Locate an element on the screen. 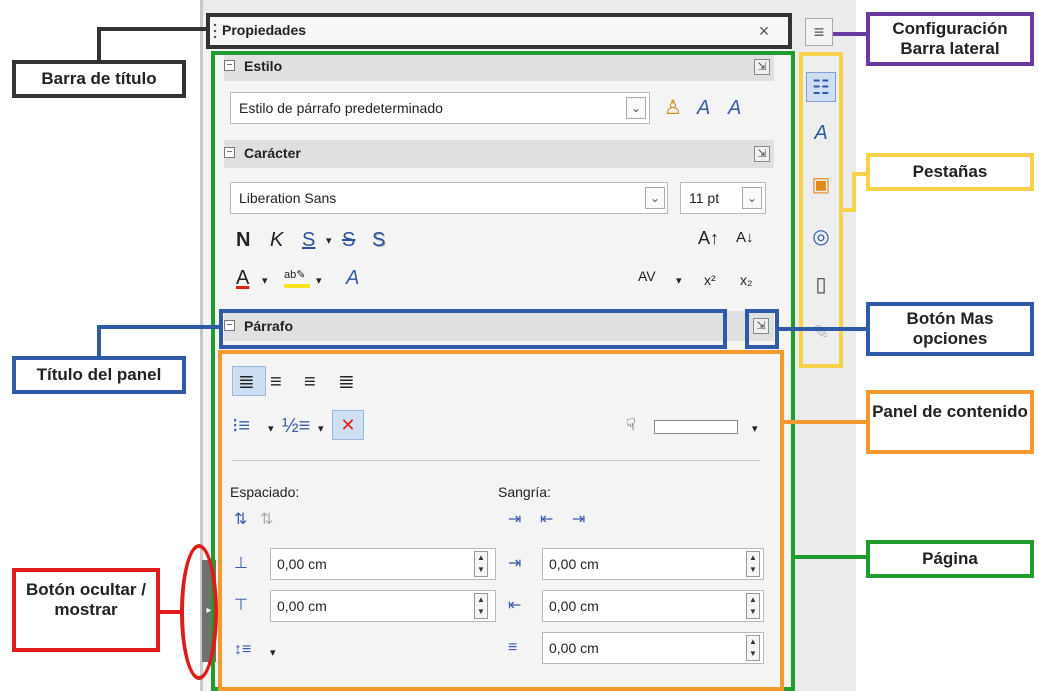 This screenshot has width=1039, height=691. tabs-frame is located at coordinates (821, 210).